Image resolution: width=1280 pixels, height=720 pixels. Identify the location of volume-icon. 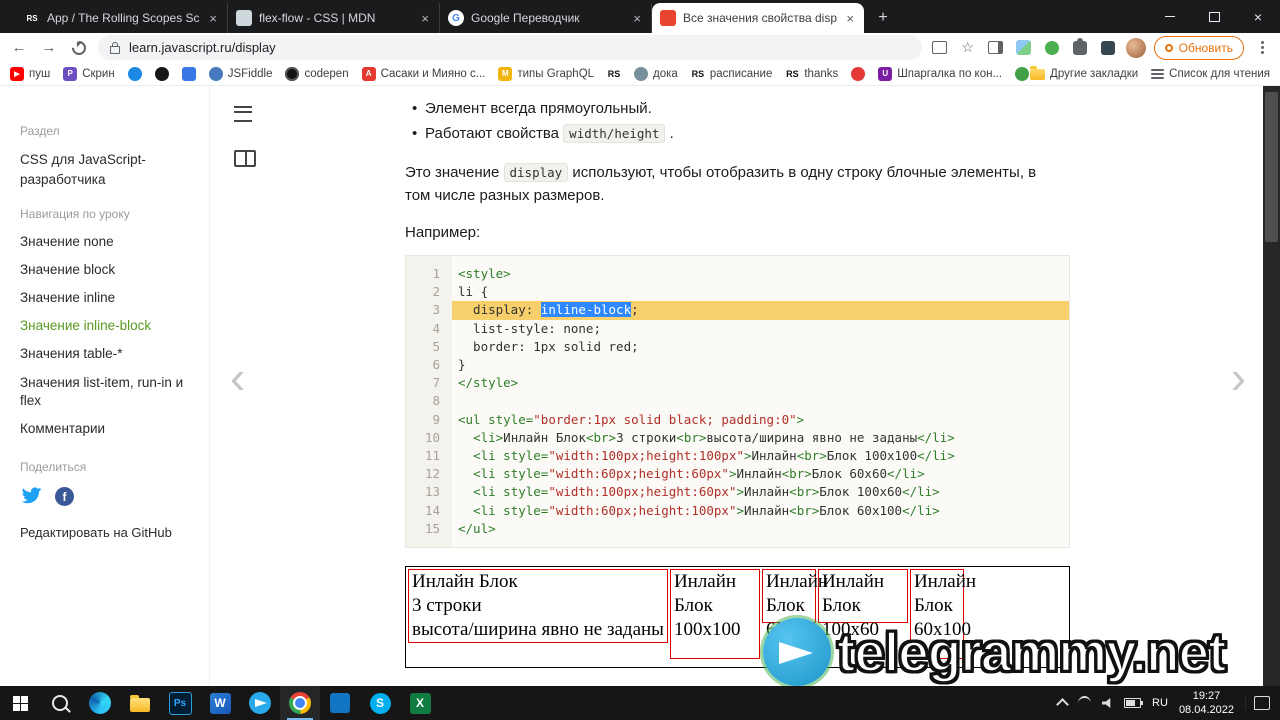
(1106, 703).